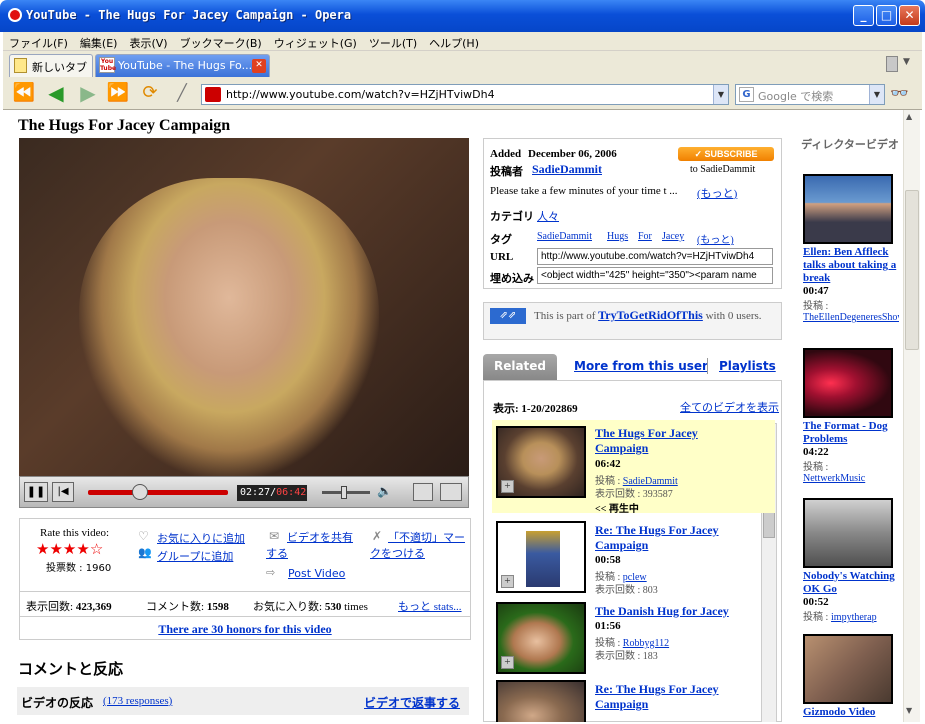 The height and width of the screenshot is (724, 925). I want to click on back-icon: ◀, so click(56, 94).